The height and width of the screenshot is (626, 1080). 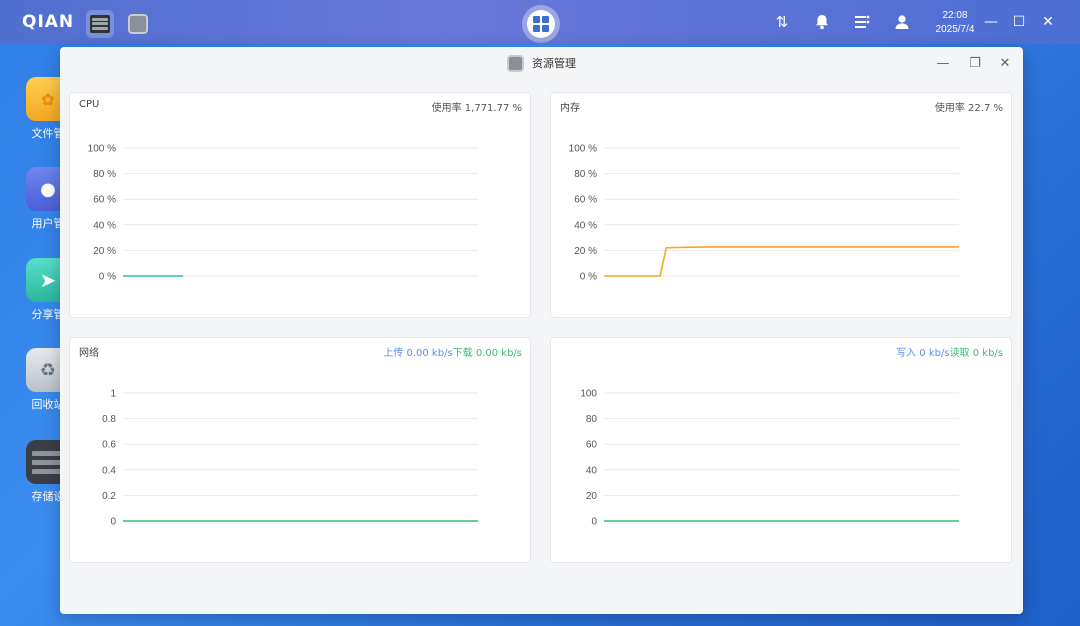 What do you see at coordinates (109, 445) in the screenshot?
I see `y-tick-label: 0.6` at bounding box center [109, 445].